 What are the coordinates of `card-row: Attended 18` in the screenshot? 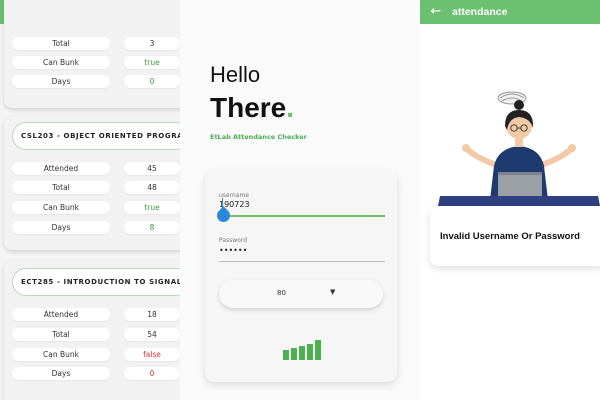 It's located at (96, 314).